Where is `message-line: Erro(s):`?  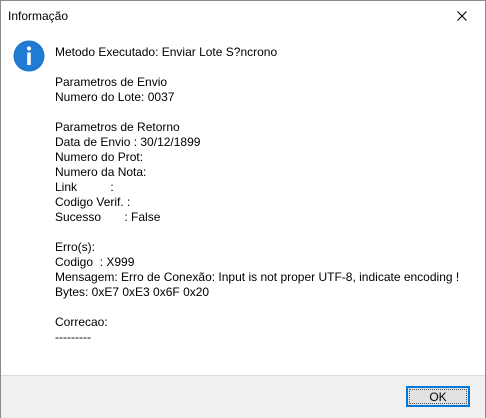 message-line: Erro(s): is located at coordinates (75, 247).